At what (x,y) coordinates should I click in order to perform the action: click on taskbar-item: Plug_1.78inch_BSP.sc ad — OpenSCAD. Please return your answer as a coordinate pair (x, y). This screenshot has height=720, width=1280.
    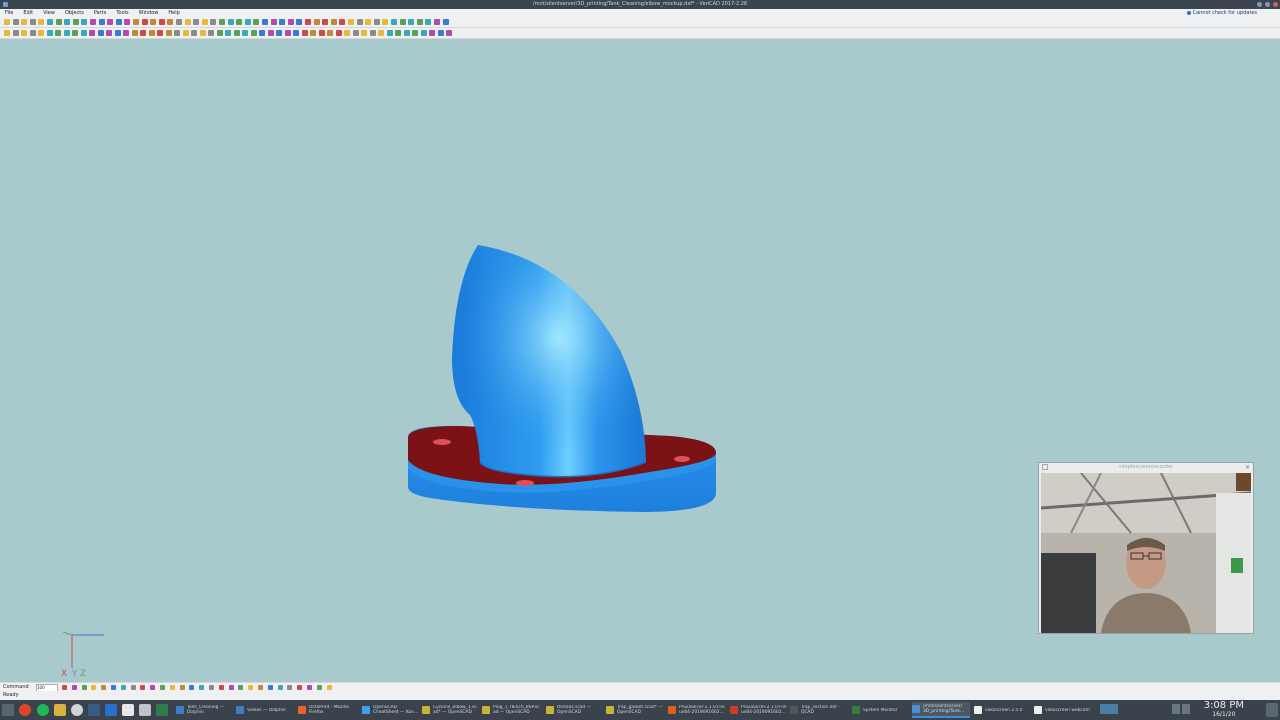
    Looking at the image, I should click on (511, 710).